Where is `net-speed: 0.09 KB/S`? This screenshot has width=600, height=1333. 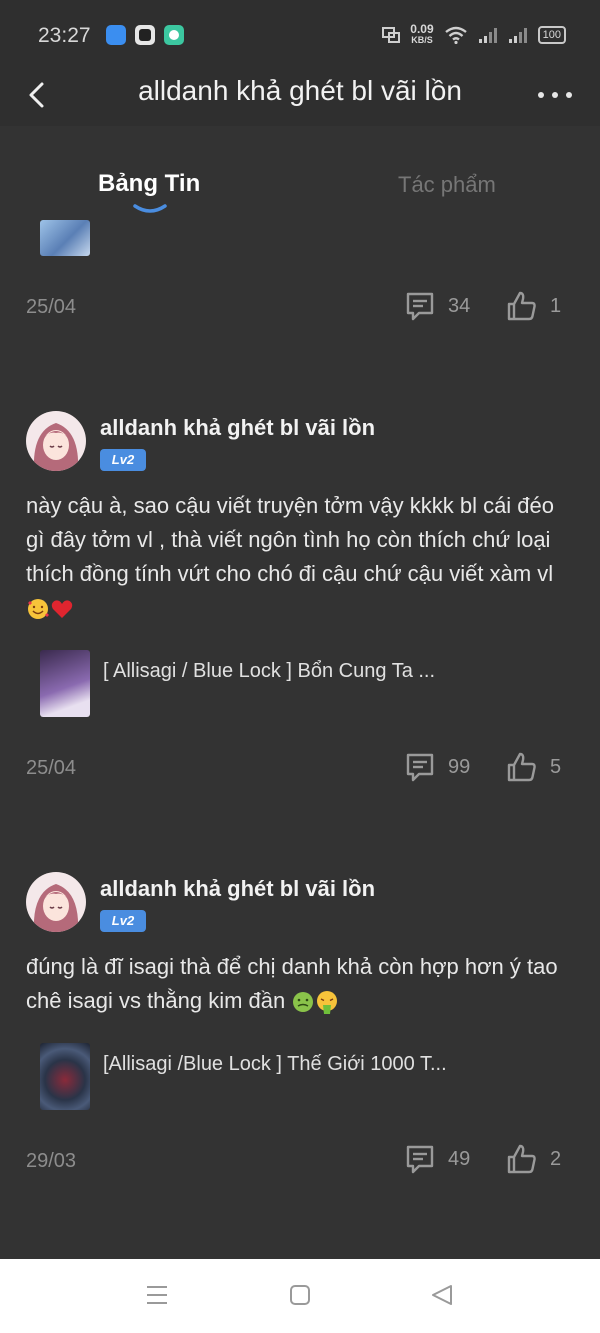
net-speed: 0.09 KB/S is located at coordinates (422, 34).